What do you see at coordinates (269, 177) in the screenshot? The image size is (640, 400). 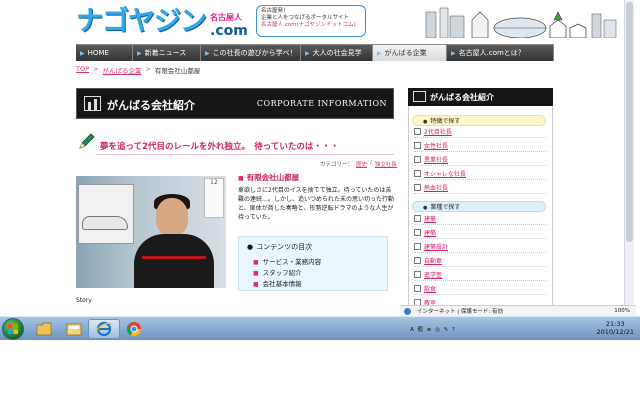 I see `company-name: 有限会社山都屋` at bounding box center [269, 177].